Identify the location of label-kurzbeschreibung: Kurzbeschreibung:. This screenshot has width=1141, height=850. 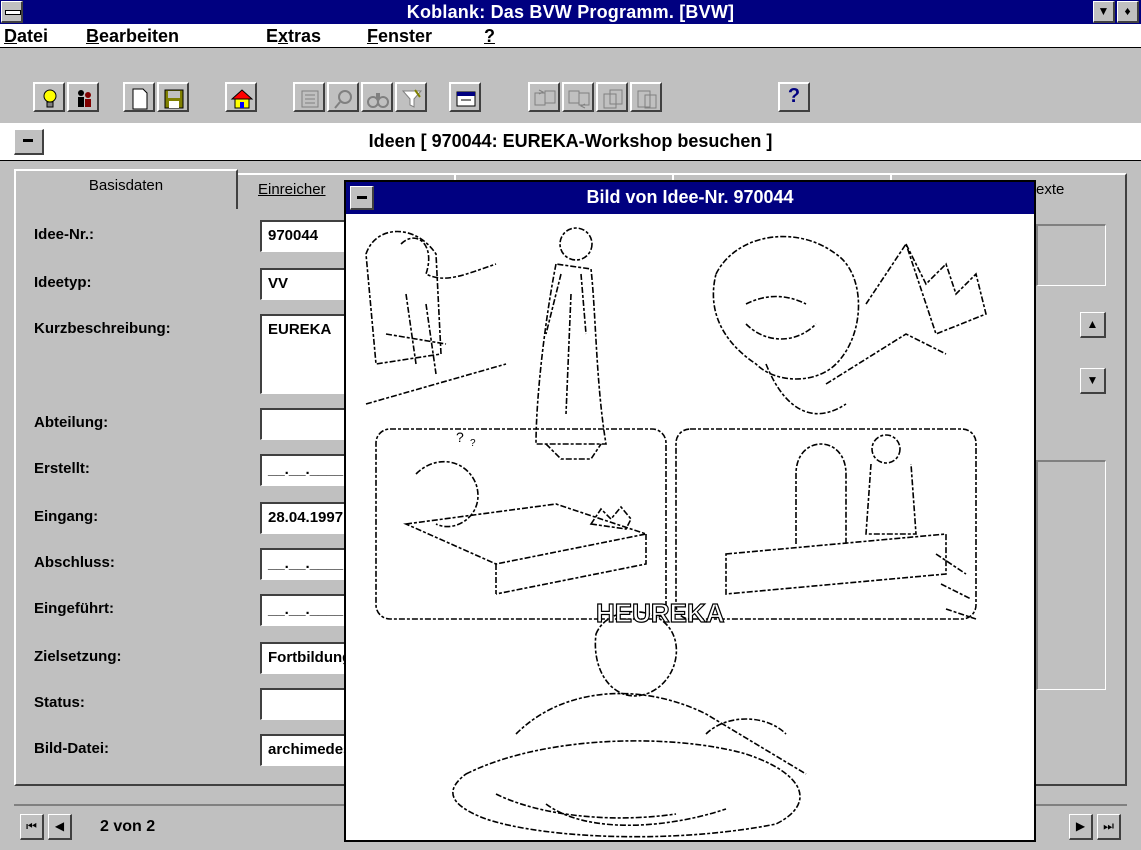
(102, 328).